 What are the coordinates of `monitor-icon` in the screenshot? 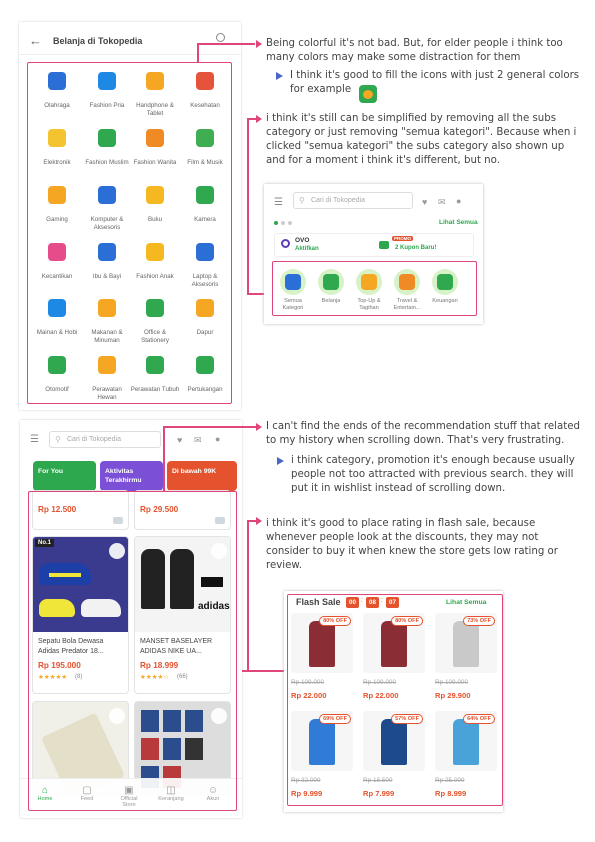 It's located at (107, 195).